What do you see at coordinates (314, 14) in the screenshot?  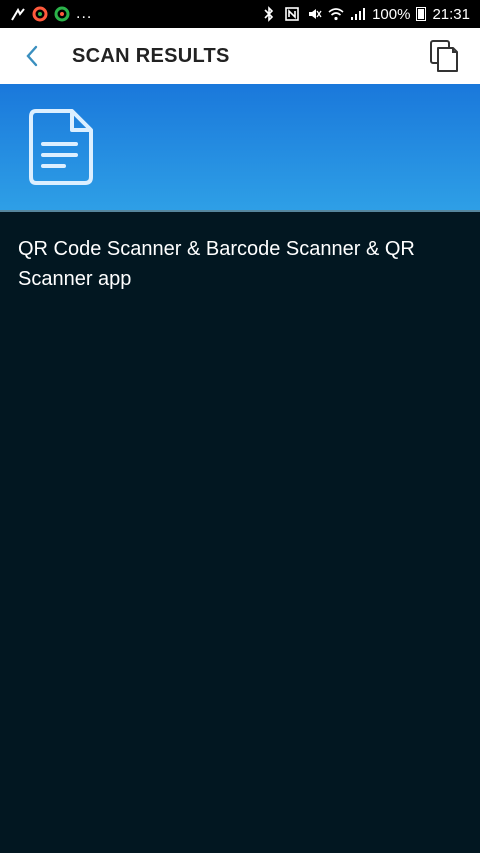 I see `mute-icon` at bounding box center [314, 14].